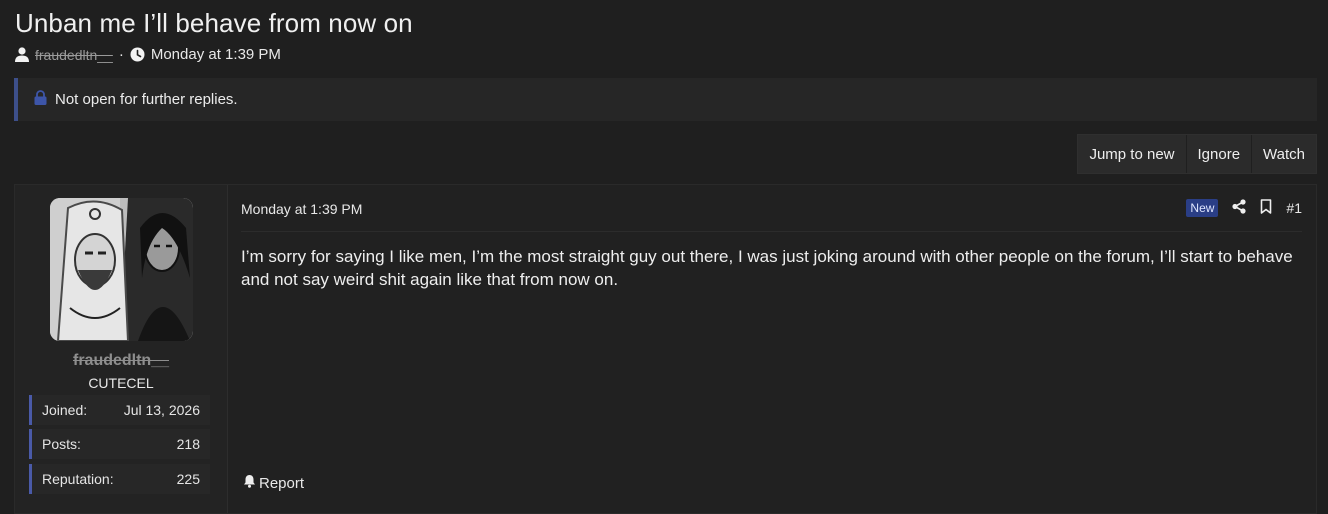  I want to click on thread-title: Unban me I’ll behave from now on, so click(214, 23).